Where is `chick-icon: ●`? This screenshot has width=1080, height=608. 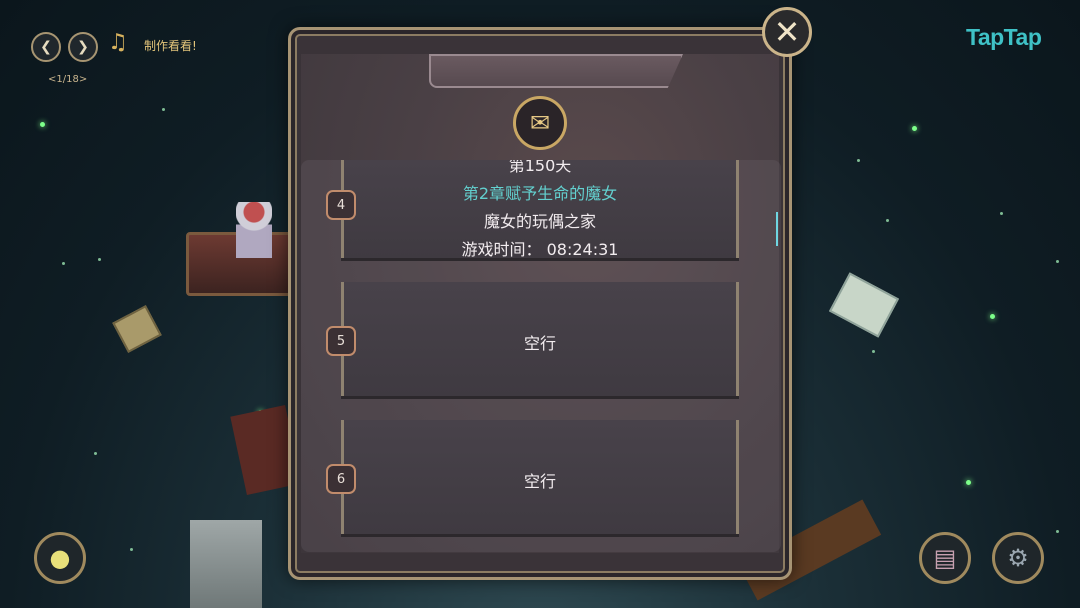 chick-icon: ● is located at coordinates (60, 558).